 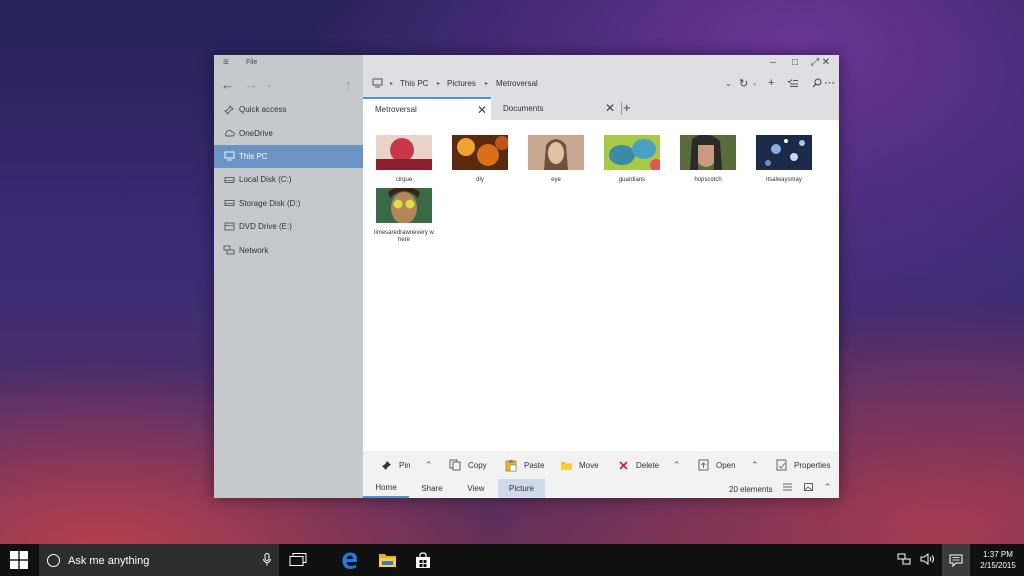 I want to click on file-name: itsalwaysmay, so click(x=784, y=180).